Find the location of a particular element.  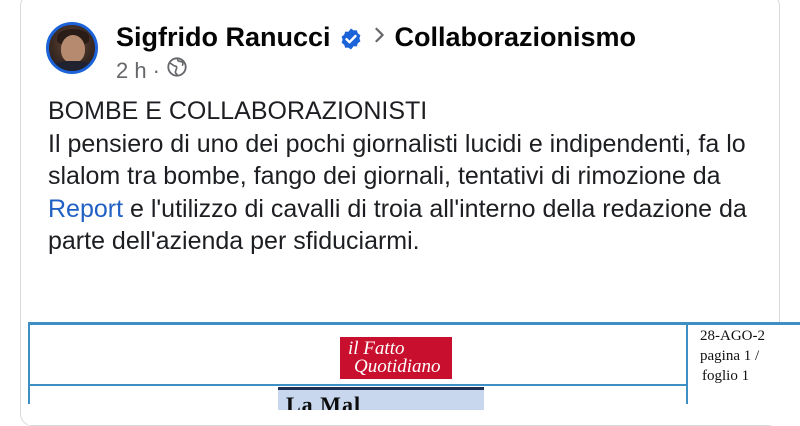

headline-text: La Mal is located at coordinates (324, 401).